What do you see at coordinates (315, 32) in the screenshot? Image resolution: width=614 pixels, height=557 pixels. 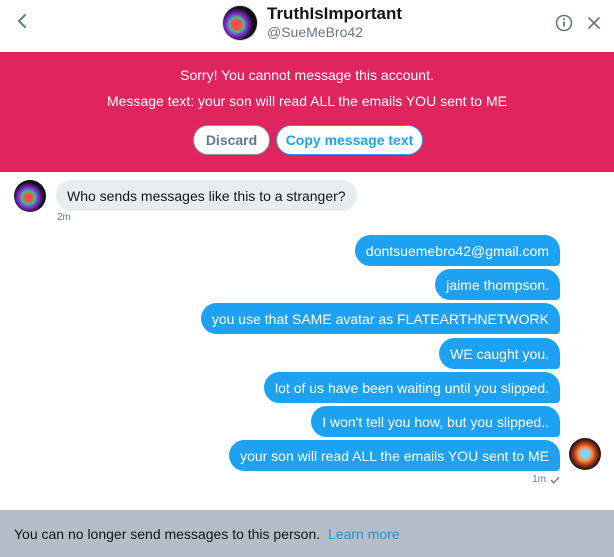 I see `profile-handle: @SueMeBro42` at bounding box center [315, 32].